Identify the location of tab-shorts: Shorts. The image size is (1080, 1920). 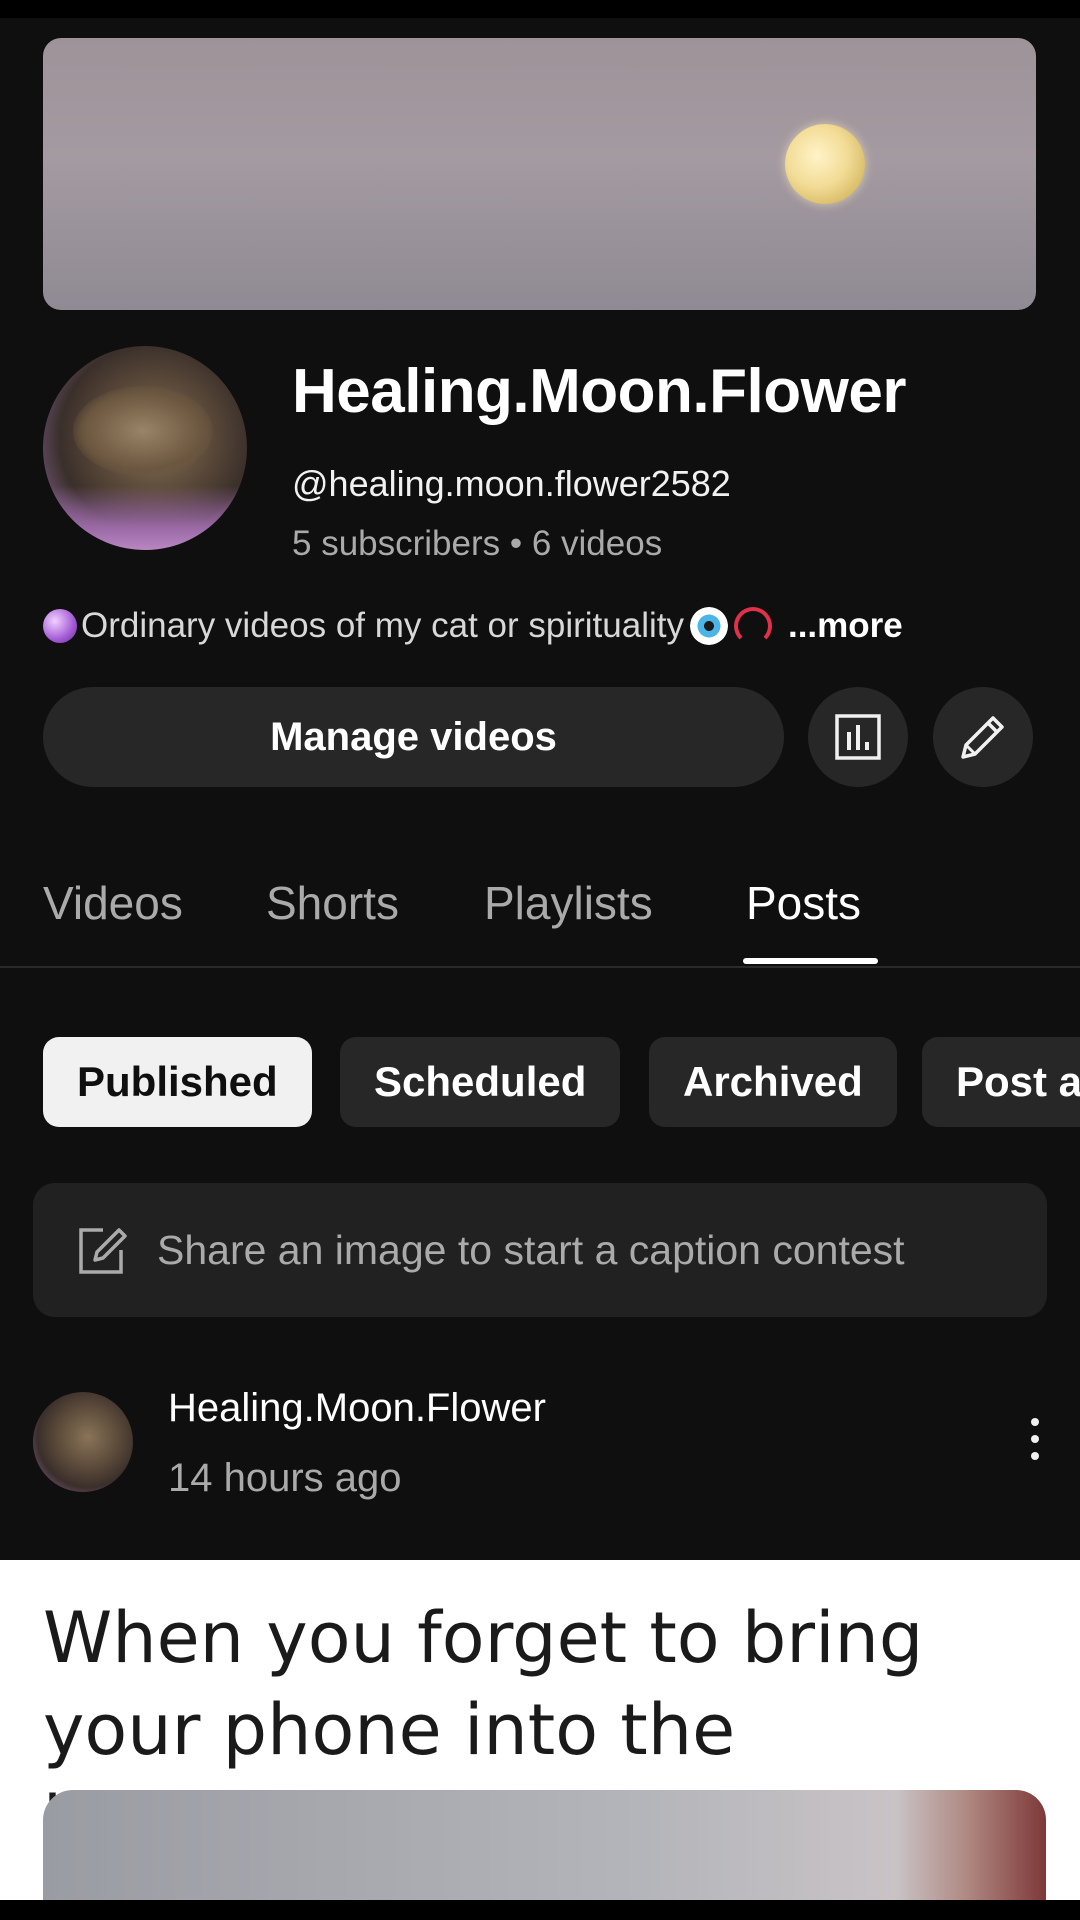
(332, 903).